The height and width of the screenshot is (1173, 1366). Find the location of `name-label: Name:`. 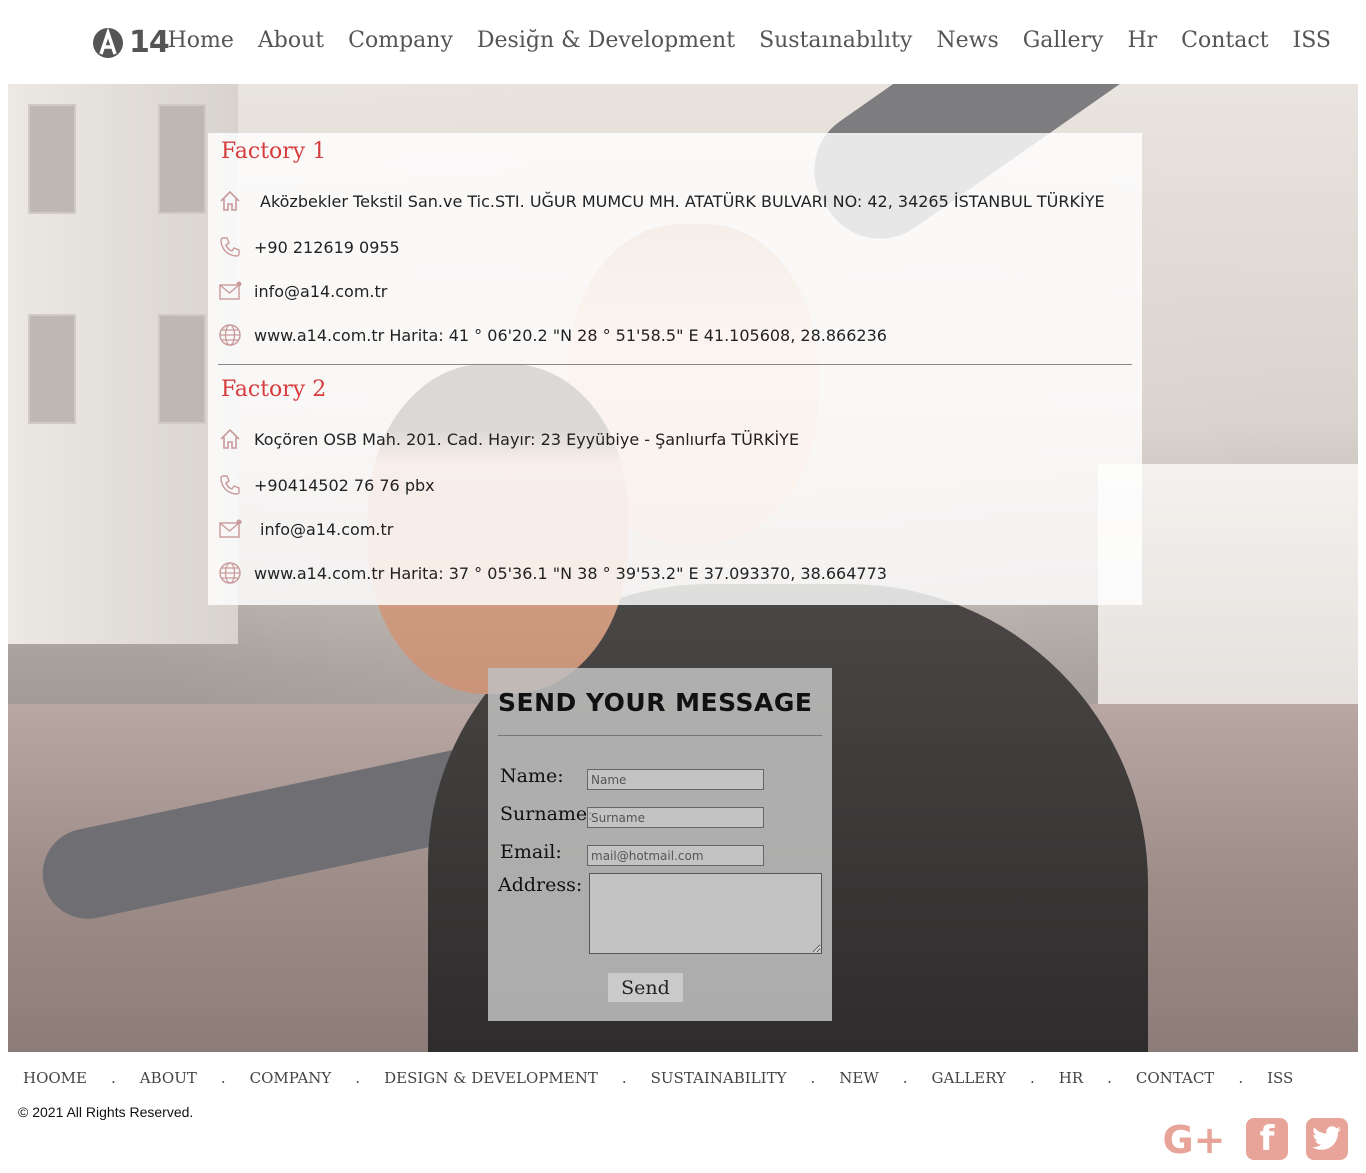

name-label: Name: is located at coordinates (532, 776).